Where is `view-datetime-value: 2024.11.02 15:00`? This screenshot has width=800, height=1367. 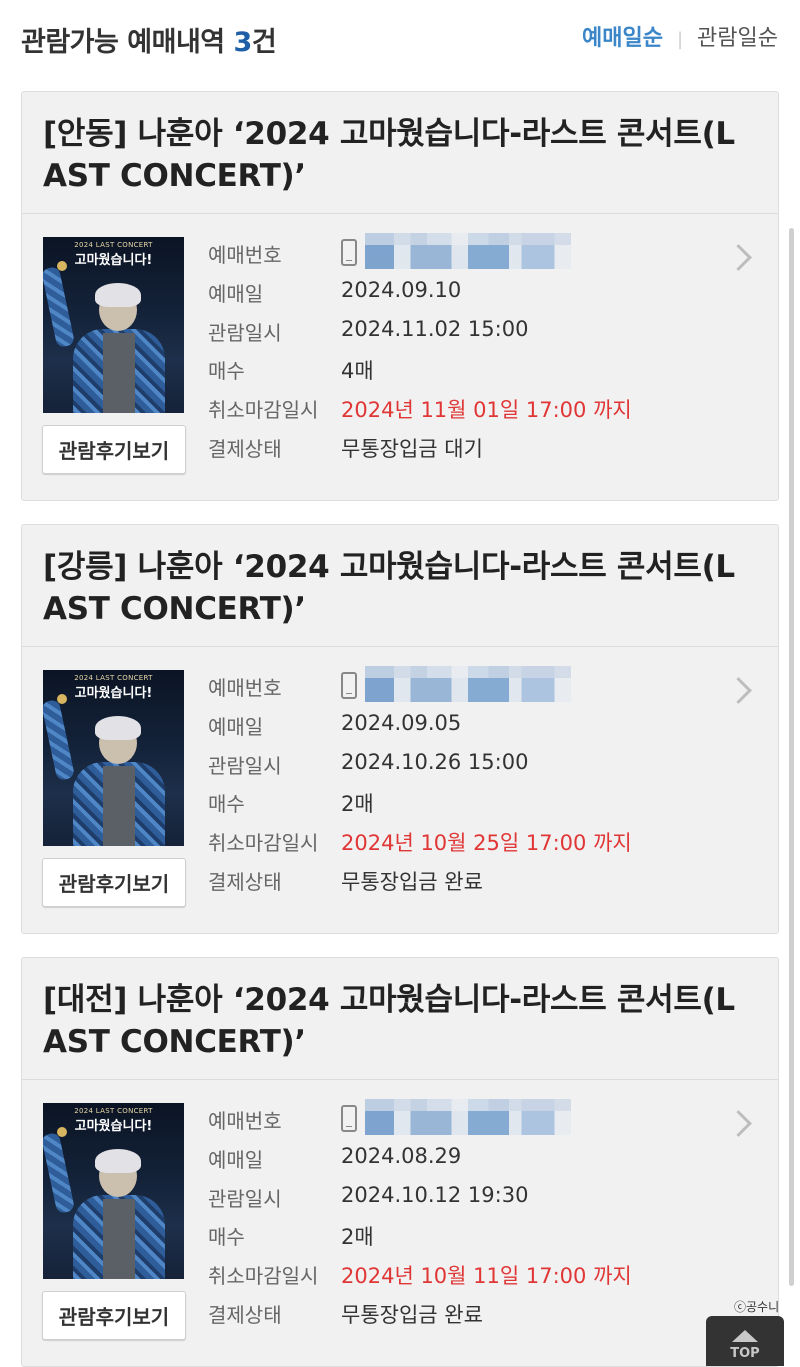 view-datetime-value: 2024.11.02 15:00 is located at coordinates (435, 328).